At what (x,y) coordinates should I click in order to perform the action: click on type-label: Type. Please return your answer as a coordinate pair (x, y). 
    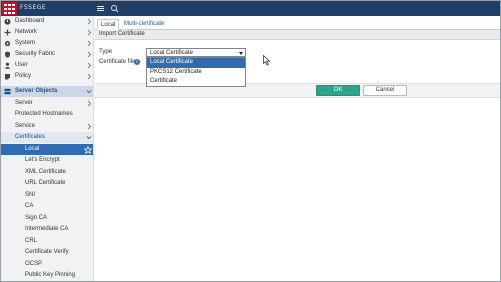
    Looking at the image, I should click on (106, 52).